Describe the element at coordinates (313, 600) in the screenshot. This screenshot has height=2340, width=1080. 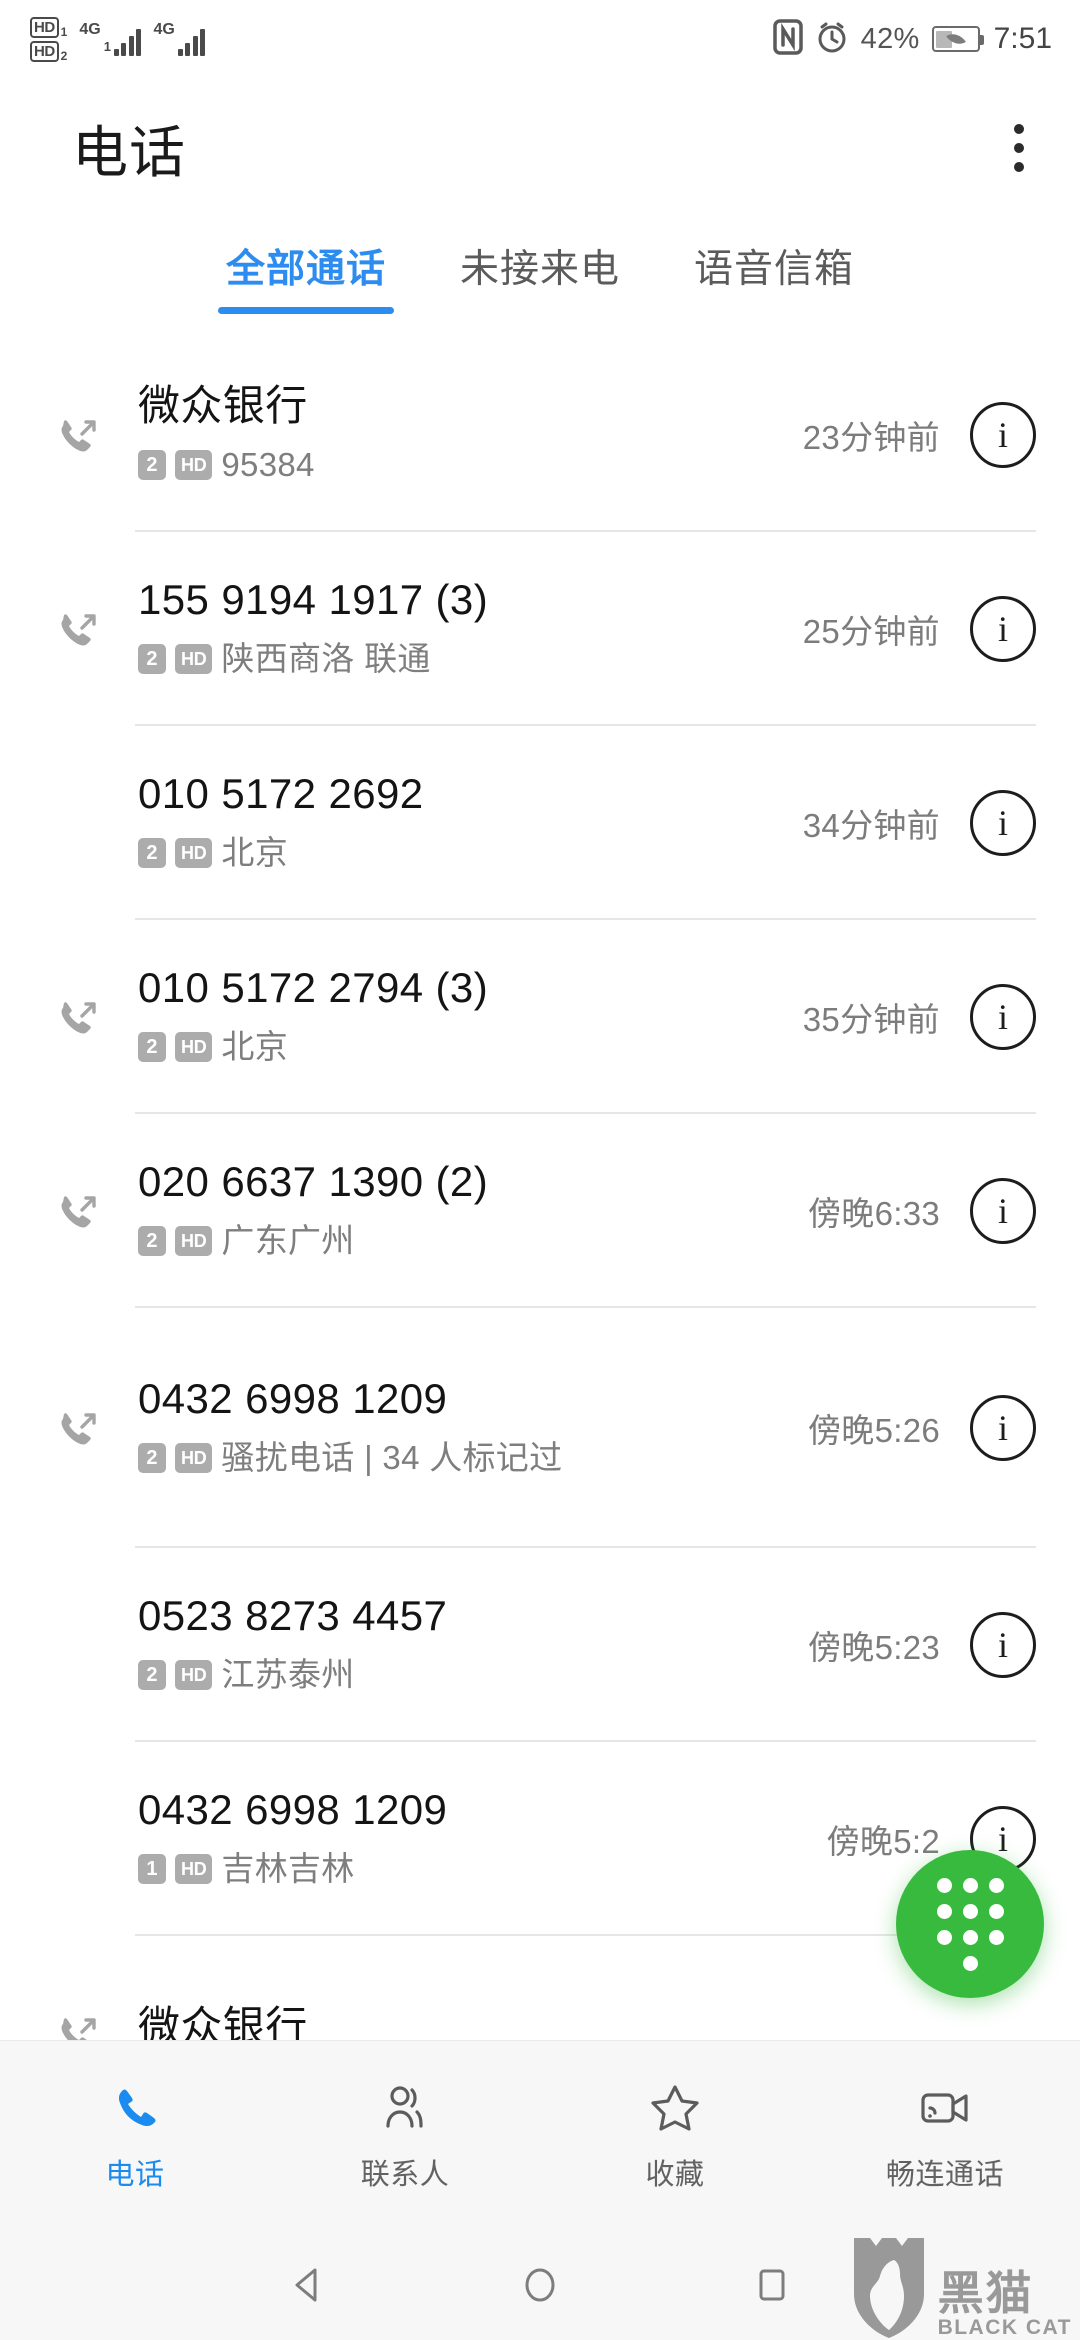
I see `caller-name: 155 9194 1917 (3)` at that location.